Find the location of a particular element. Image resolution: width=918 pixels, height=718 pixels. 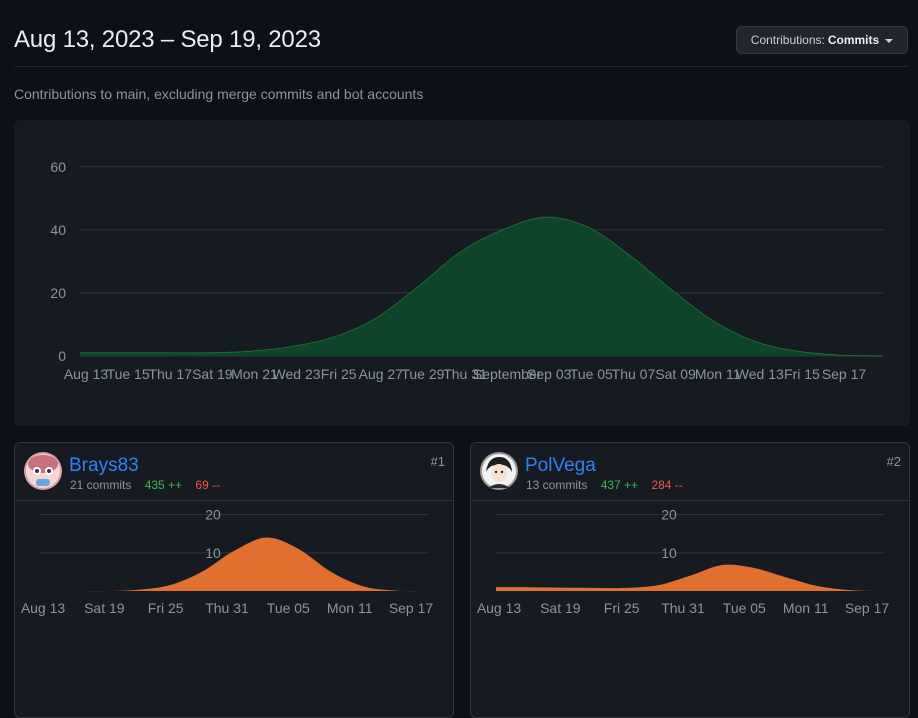

y-tick-label: 40 is located at coordinates (58, 230).